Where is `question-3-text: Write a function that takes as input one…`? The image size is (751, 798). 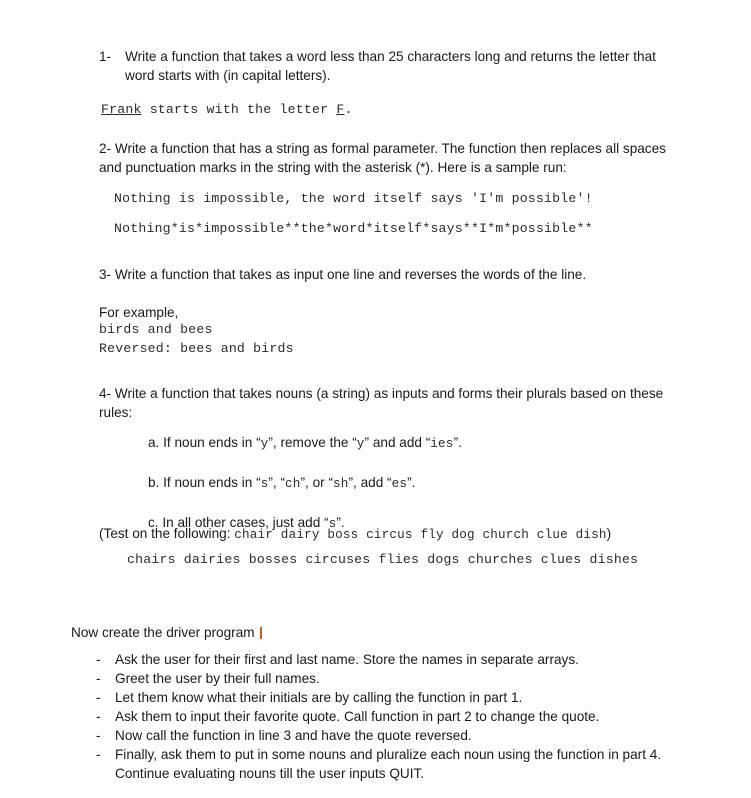
question-3-text: Write a function that takes as input one… is located at coordinates (350, 274).